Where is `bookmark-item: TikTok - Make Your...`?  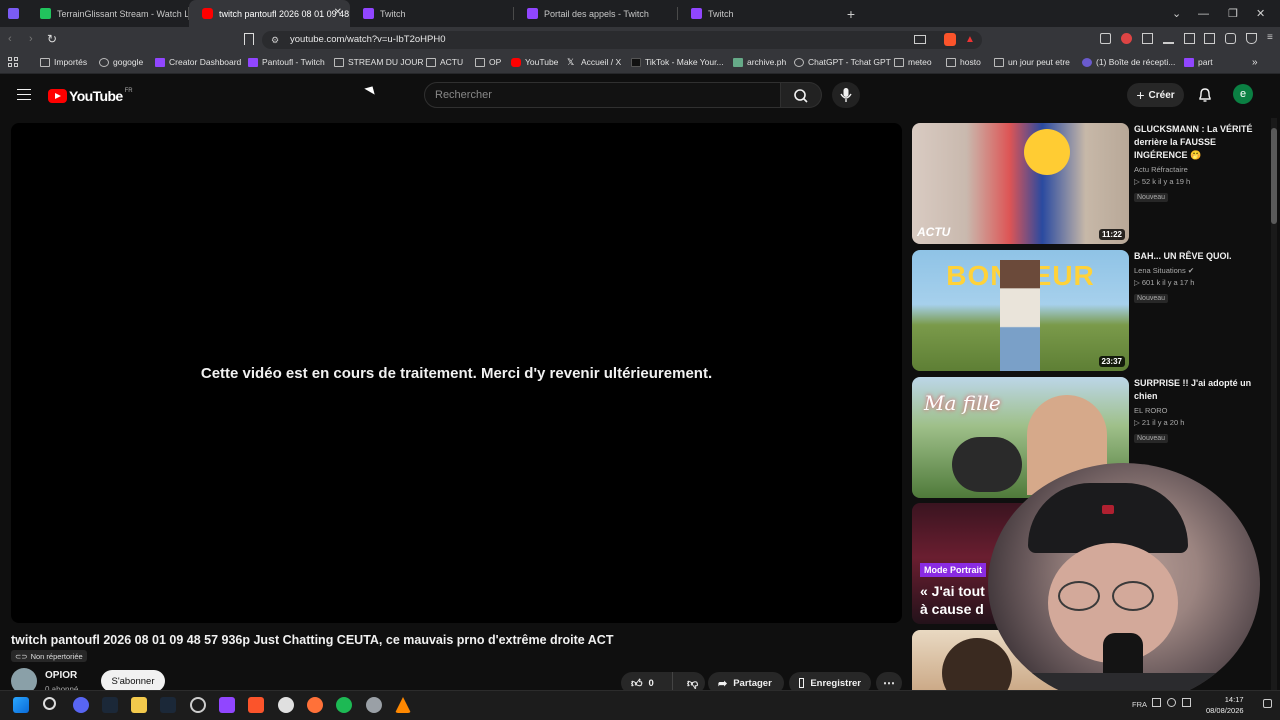
bookmark-item: TikTok - Make Your... is located at coordinates (677, 62).